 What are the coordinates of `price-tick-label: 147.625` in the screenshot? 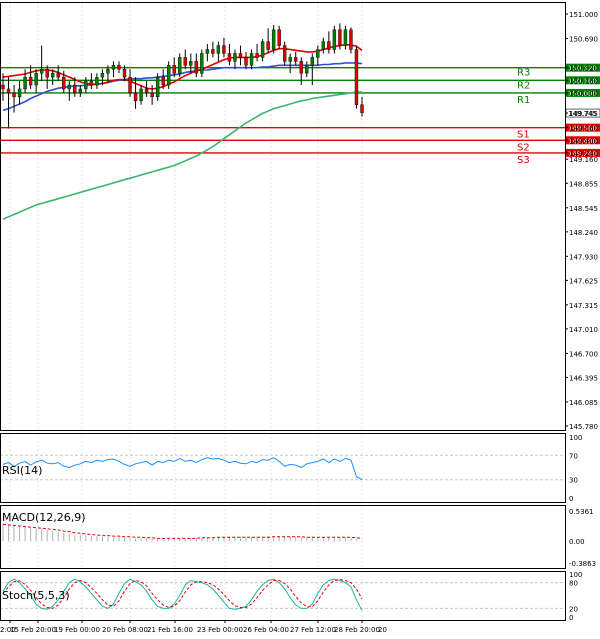 It's located at (583, 281).